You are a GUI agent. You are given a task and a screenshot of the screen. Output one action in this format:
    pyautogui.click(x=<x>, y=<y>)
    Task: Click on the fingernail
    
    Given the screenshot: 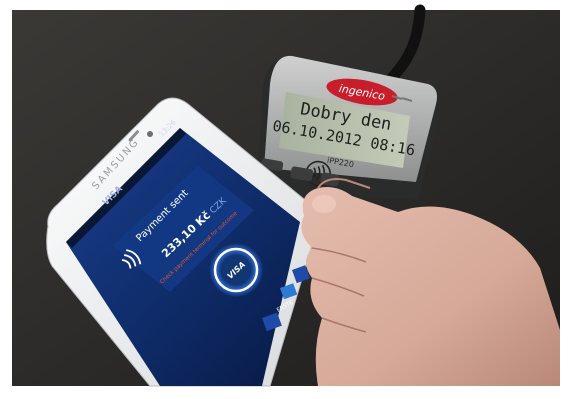 What is the action you would take?
    pyautogui.click(x=324, y=204)
    